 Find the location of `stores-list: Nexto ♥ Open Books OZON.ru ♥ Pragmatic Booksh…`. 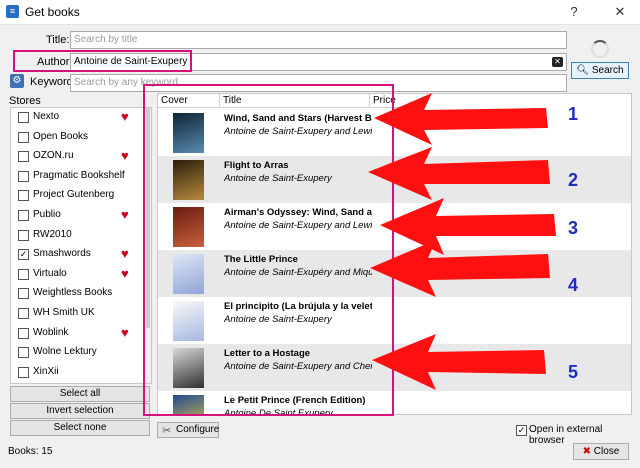

stores-list: Nexto ♥ Open Books OZON.ru ♥ Pragmatic Booksh… is located at coordinates (81, 245).